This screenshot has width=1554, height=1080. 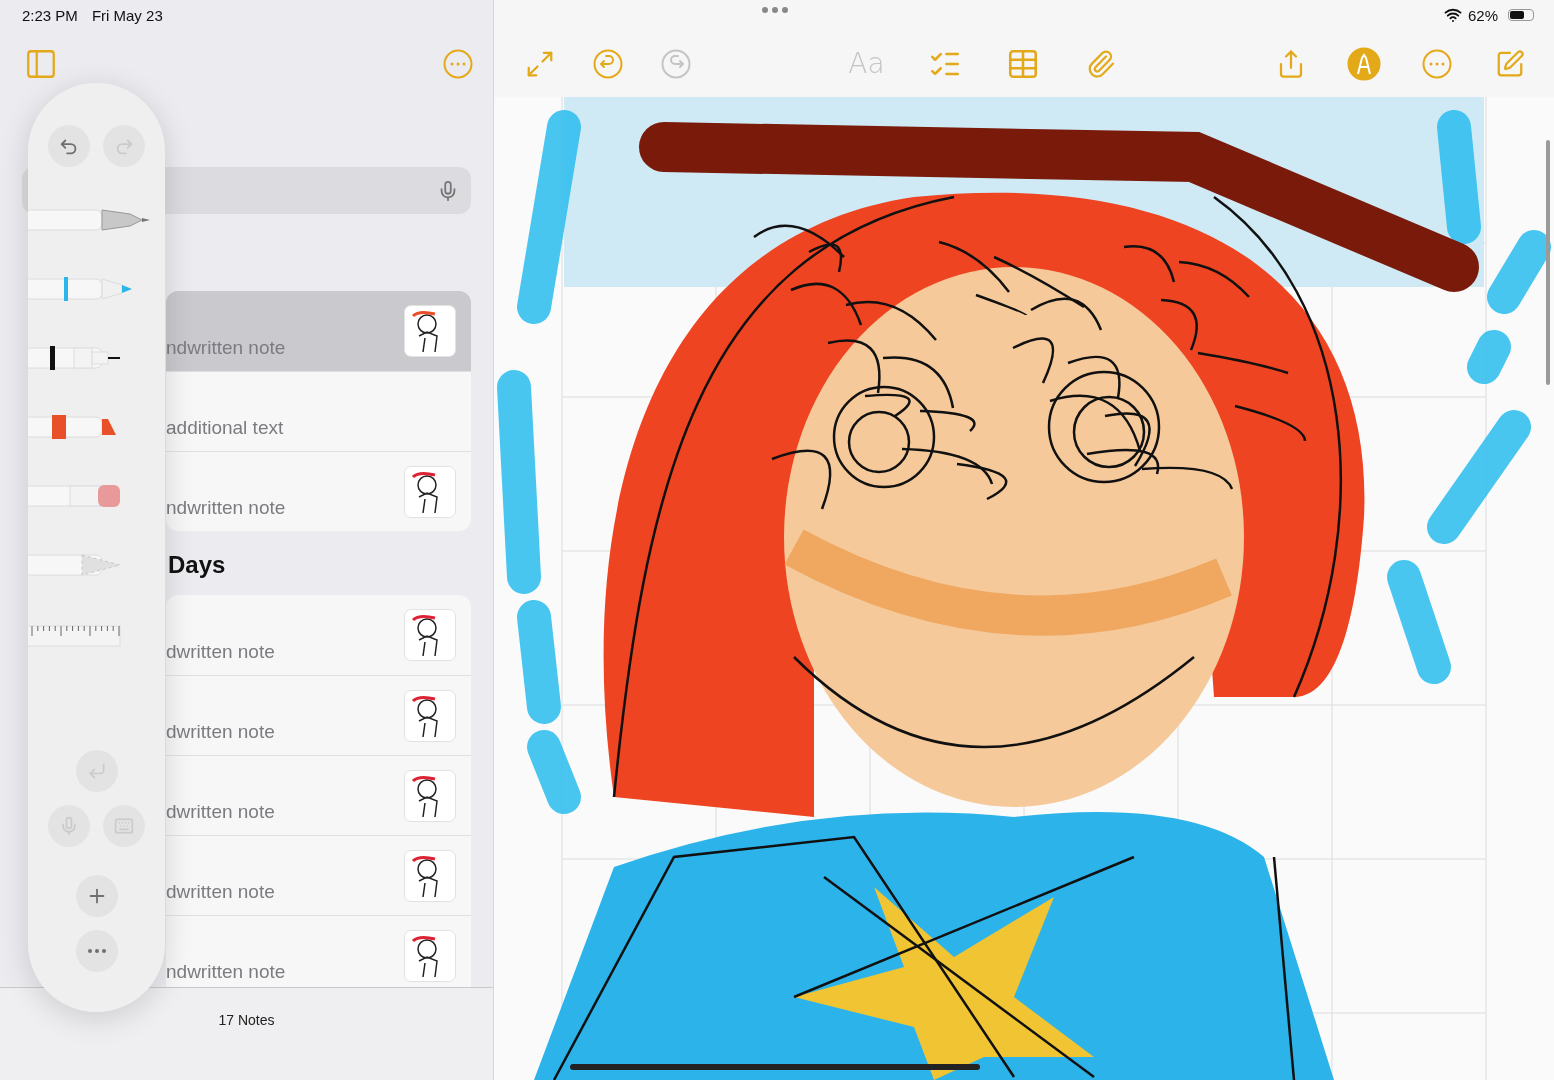 I want to click on keyboard-button, so click(x=124, y=826).